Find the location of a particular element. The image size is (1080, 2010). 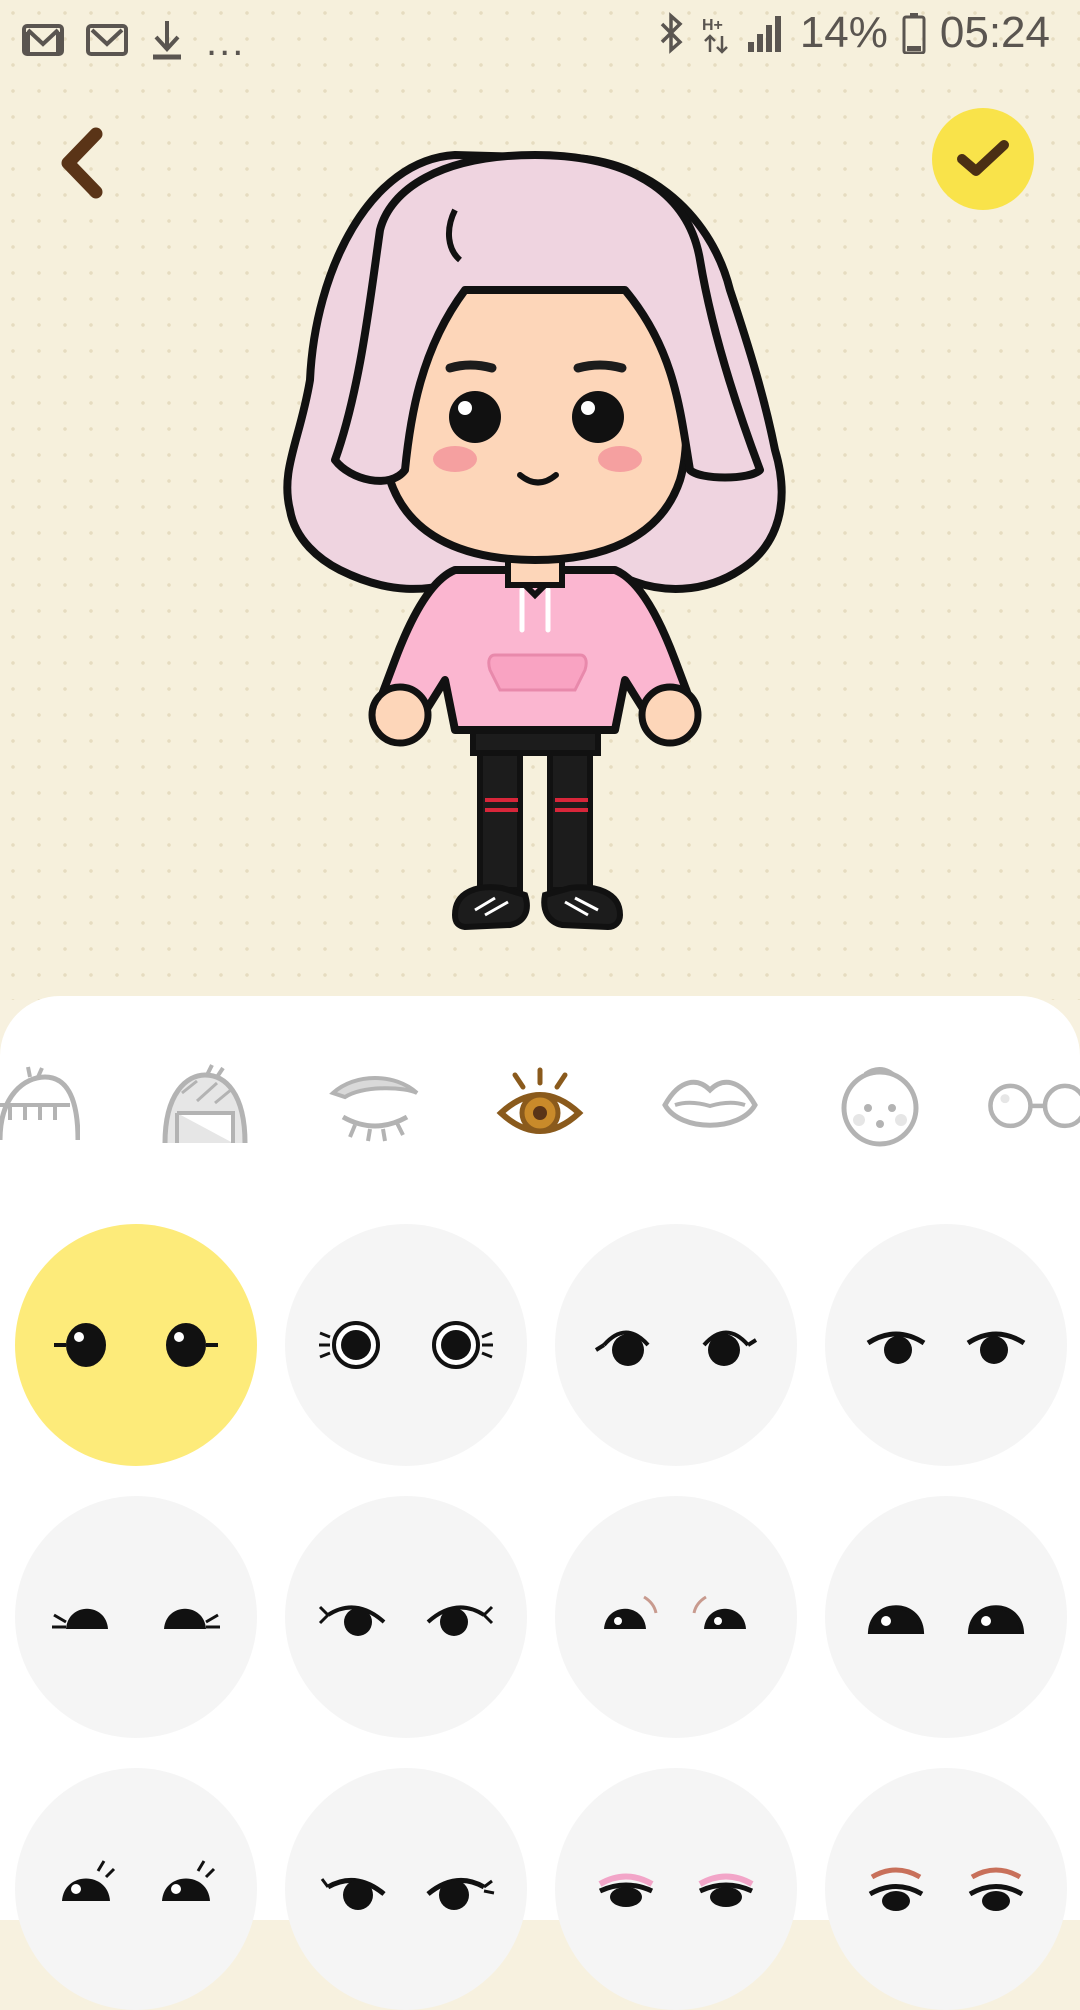

tab-mouth is located at coordinates (710, 1105).